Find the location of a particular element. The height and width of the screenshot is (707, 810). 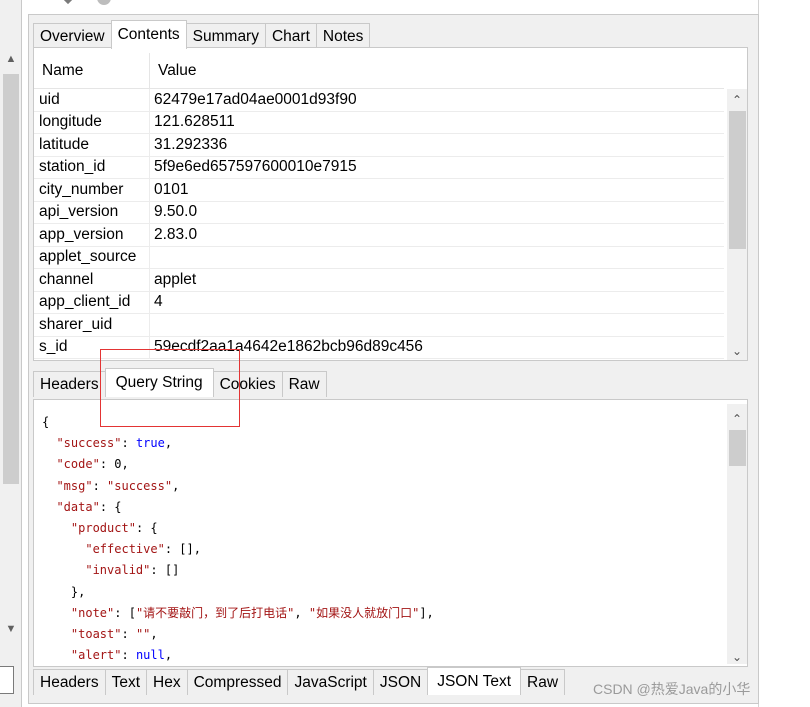

json-scrollbar: ⌃ ⌄ is located at coordinates (737, 534).